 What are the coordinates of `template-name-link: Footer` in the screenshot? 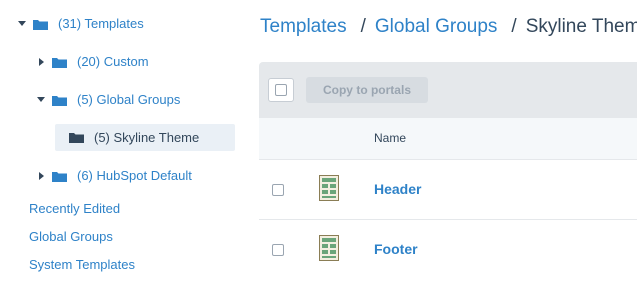 It's located at (396, 249).